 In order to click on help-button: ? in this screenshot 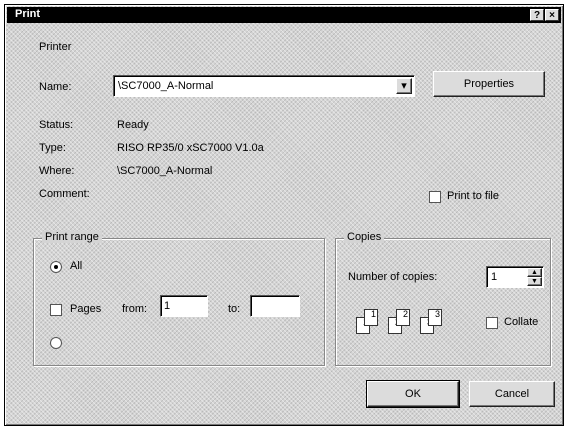, I will do `click(537, 15)`.